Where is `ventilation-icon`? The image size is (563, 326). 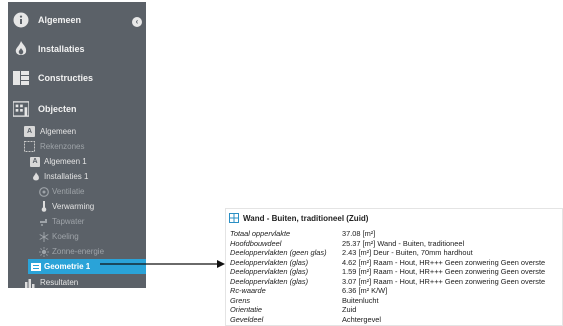 ventilation-icon is located at coordinates (43, 191).